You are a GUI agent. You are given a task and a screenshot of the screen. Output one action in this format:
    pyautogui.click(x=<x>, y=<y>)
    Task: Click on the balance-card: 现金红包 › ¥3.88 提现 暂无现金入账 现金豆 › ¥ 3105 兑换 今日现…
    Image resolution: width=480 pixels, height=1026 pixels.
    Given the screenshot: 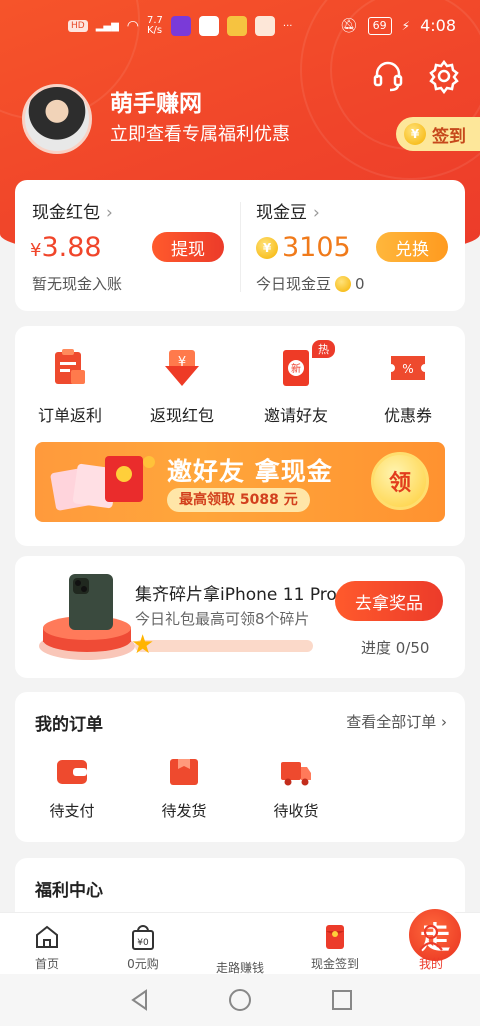 What is the action you would take?
    pyautogui.click(x=240, y=245)
    